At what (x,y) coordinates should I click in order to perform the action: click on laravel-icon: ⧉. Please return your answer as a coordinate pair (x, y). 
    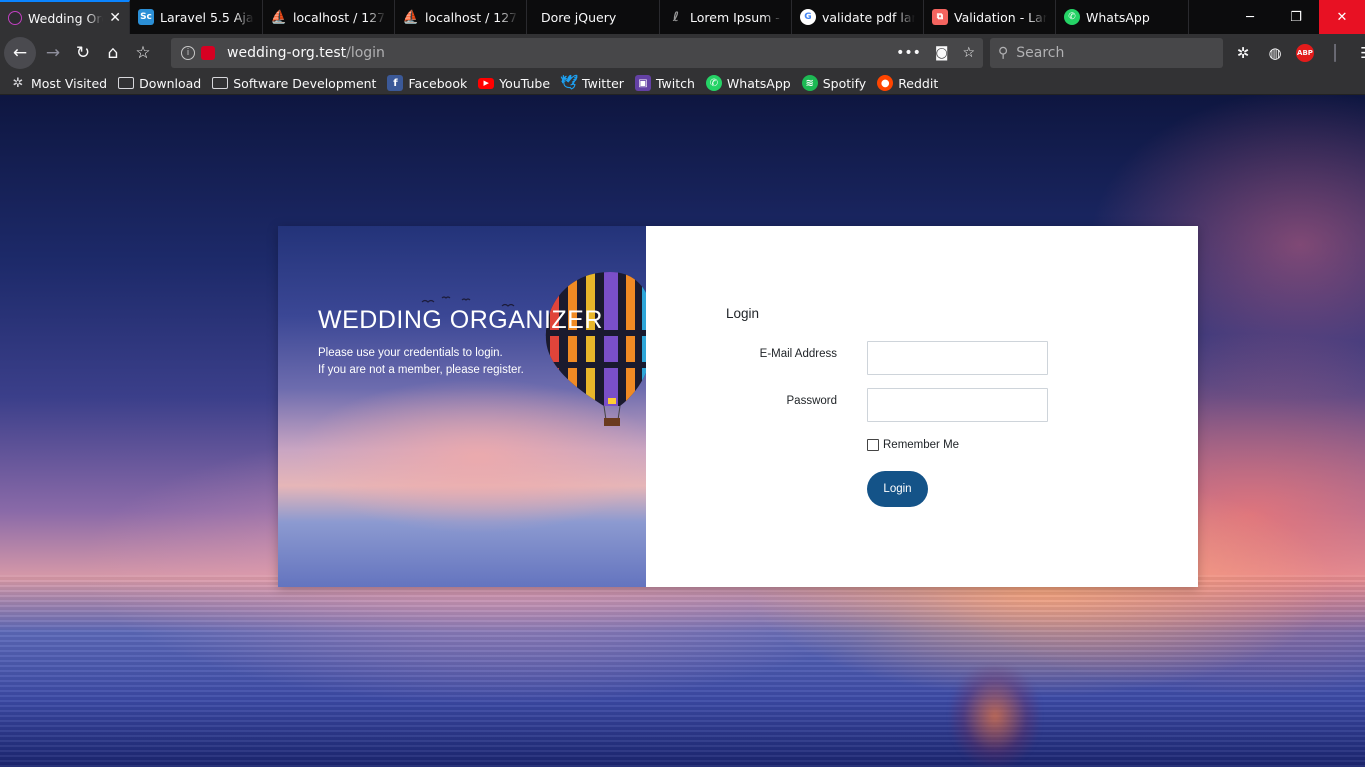
    Looking at the image, I should click on (940, 17).